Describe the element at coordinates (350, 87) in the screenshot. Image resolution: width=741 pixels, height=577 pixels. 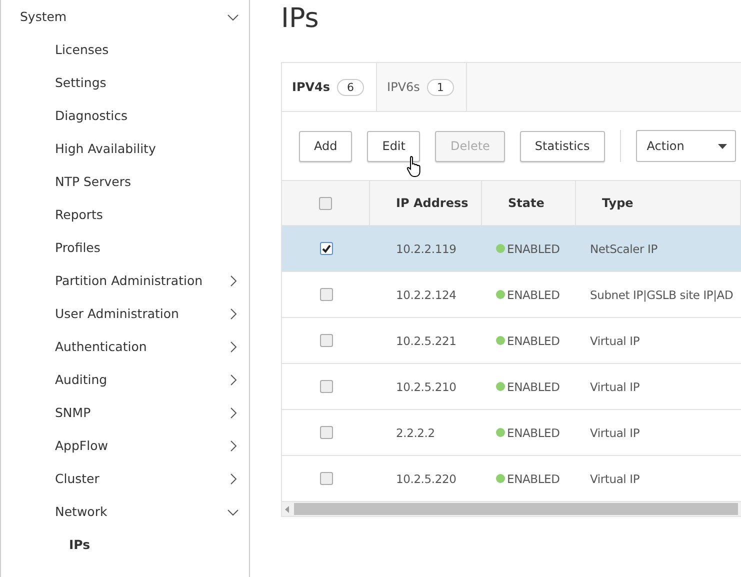
I see `count-badge: 6` at that location.